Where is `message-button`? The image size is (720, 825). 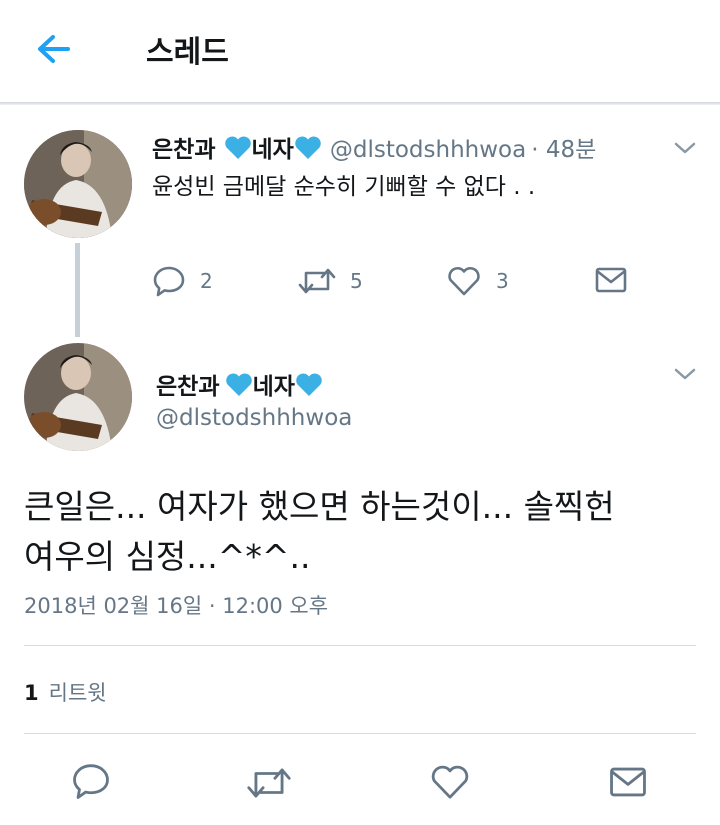
message-button is located at coordinates (611, 280).